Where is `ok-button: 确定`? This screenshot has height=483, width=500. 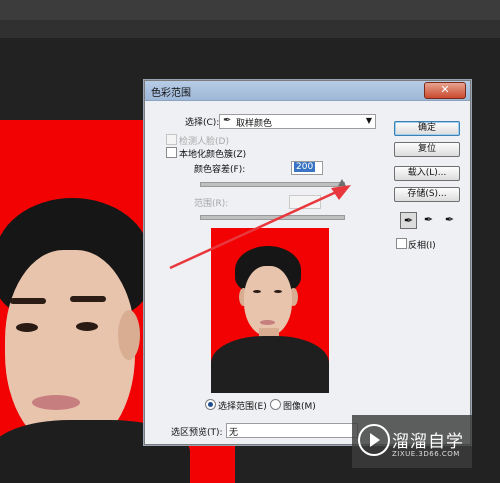 ok-button: 确定 is located at coordinates (427, 128).